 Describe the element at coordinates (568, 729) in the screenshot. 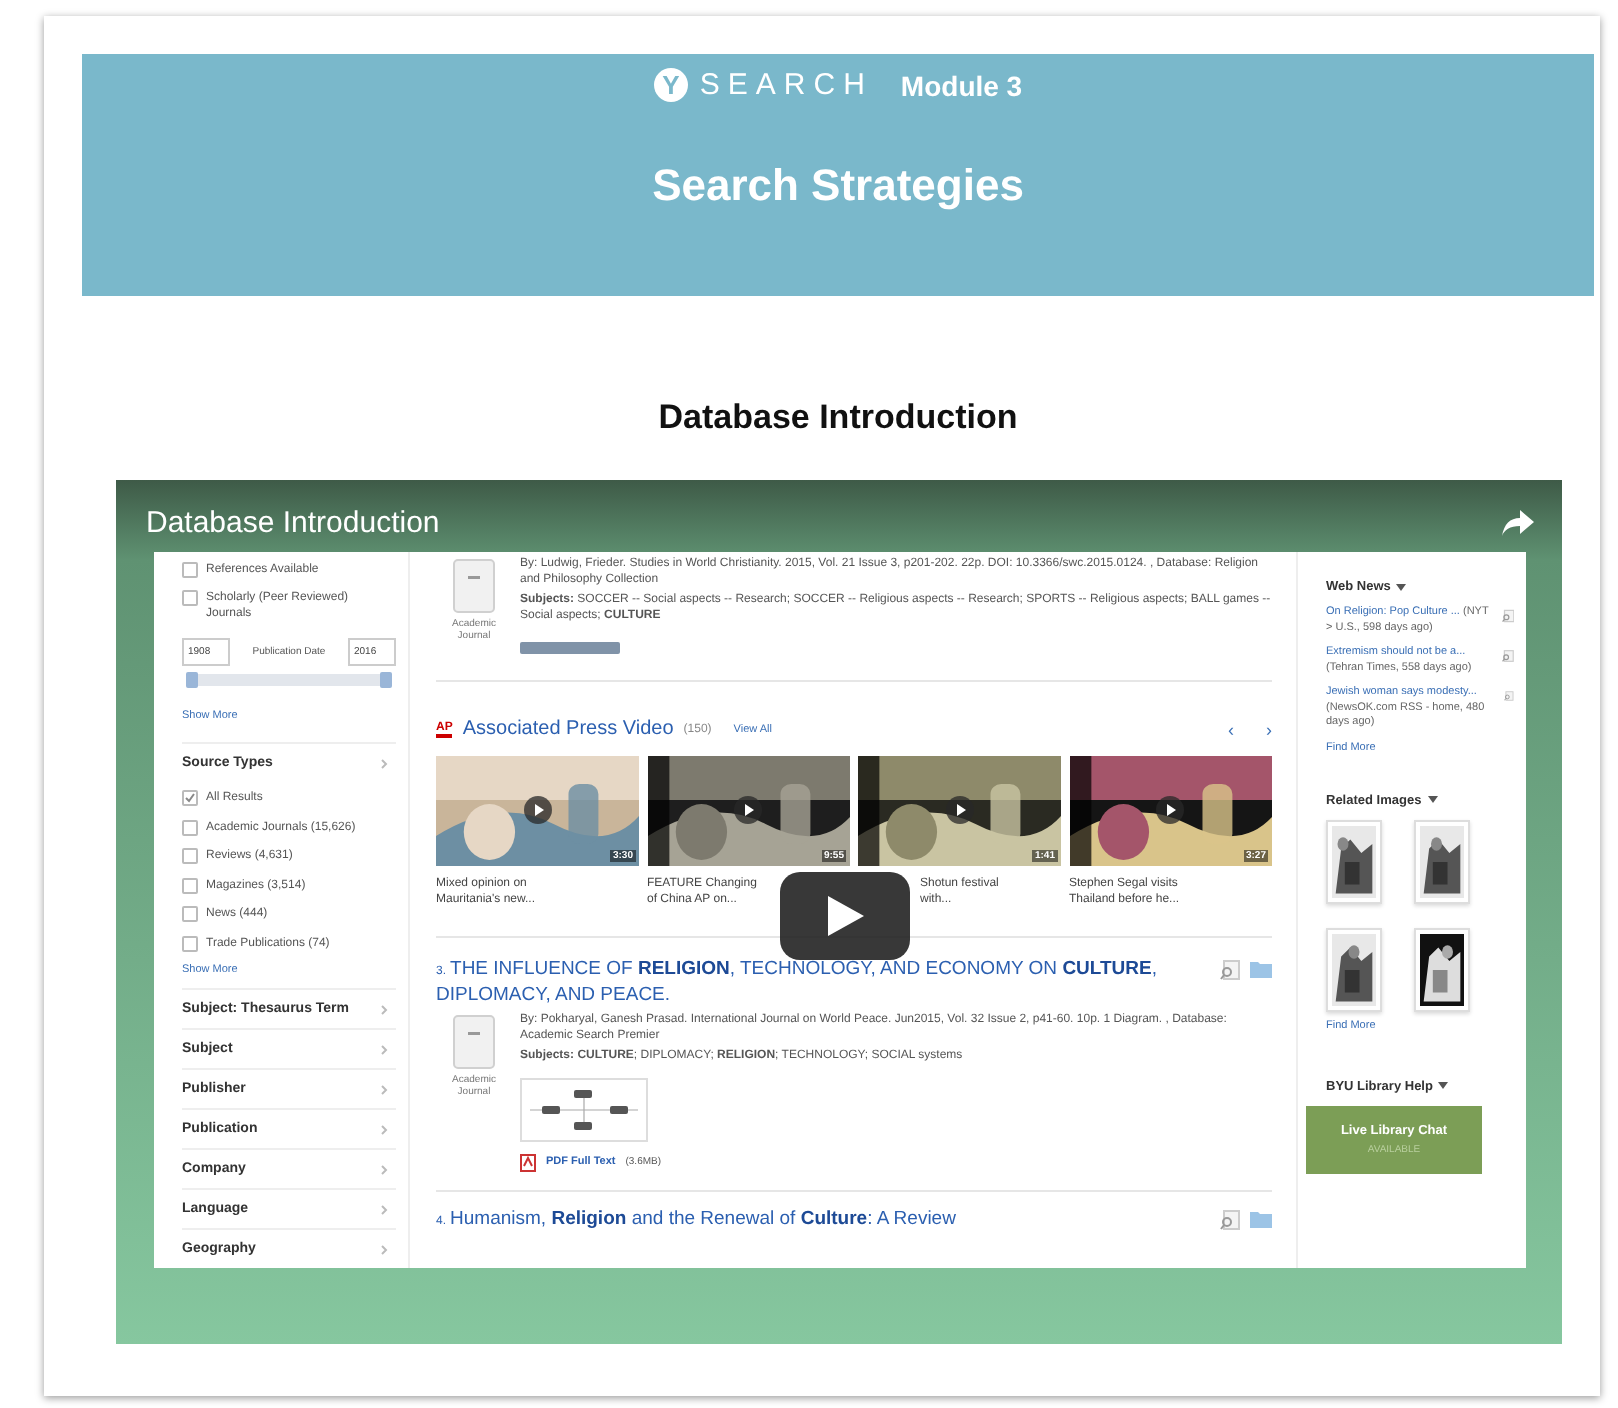

I see `section-title: Associated Press Video` at that location.